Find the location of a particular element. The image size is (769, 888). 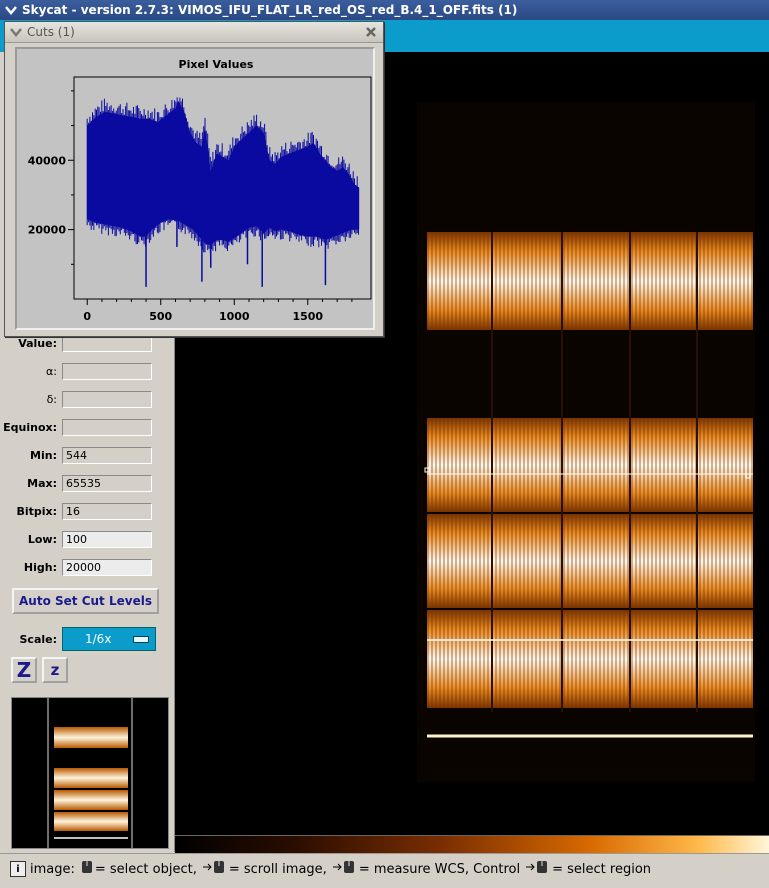

field-label: δ: is located at coordinates (51, 399).